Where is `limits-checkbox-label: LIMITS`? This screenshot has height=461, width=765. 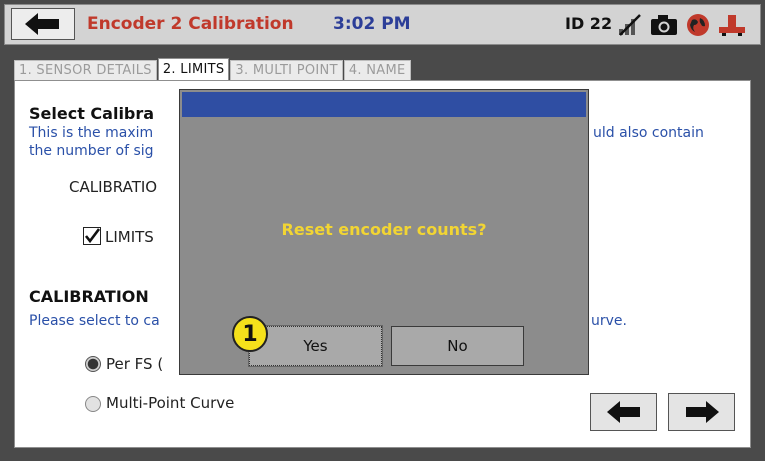
limits-checkbox-label: LIMITS is located at coordinates (129, 237).